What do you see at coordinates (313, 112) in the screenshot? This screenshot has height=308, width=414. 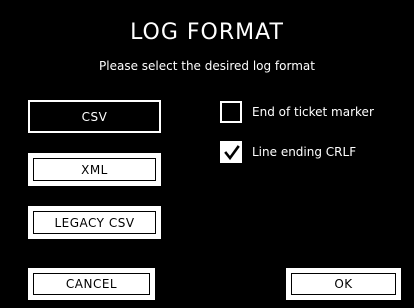 I see `option-end-of-ticket-label: End of ticket marker` at bounding box center [313, 112].